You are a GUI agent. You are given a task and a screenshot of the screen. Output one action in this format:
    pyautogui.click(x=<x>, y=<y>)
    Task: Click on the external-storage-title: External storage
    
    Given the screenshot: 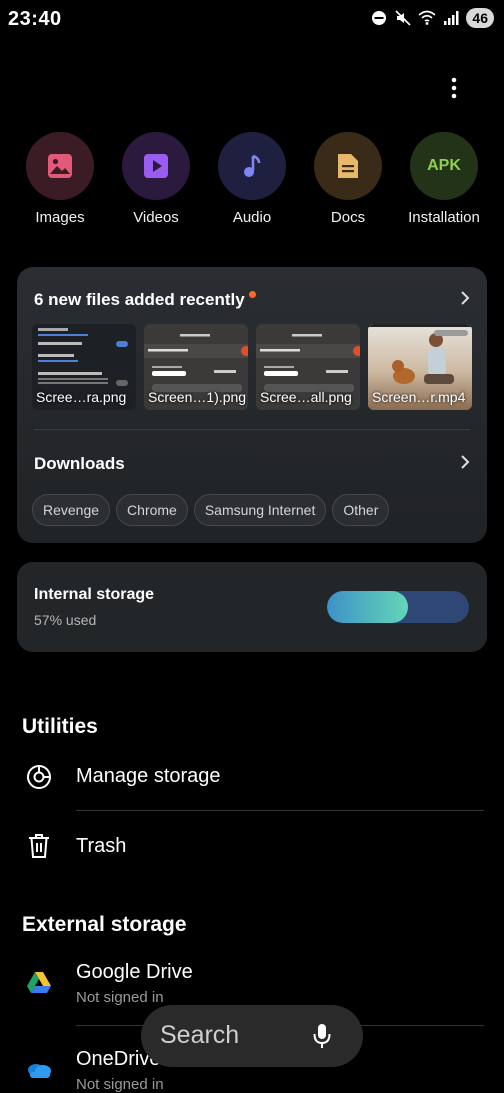 What is the action you would take?
    pyautogui.click(x=104, y=924)
    